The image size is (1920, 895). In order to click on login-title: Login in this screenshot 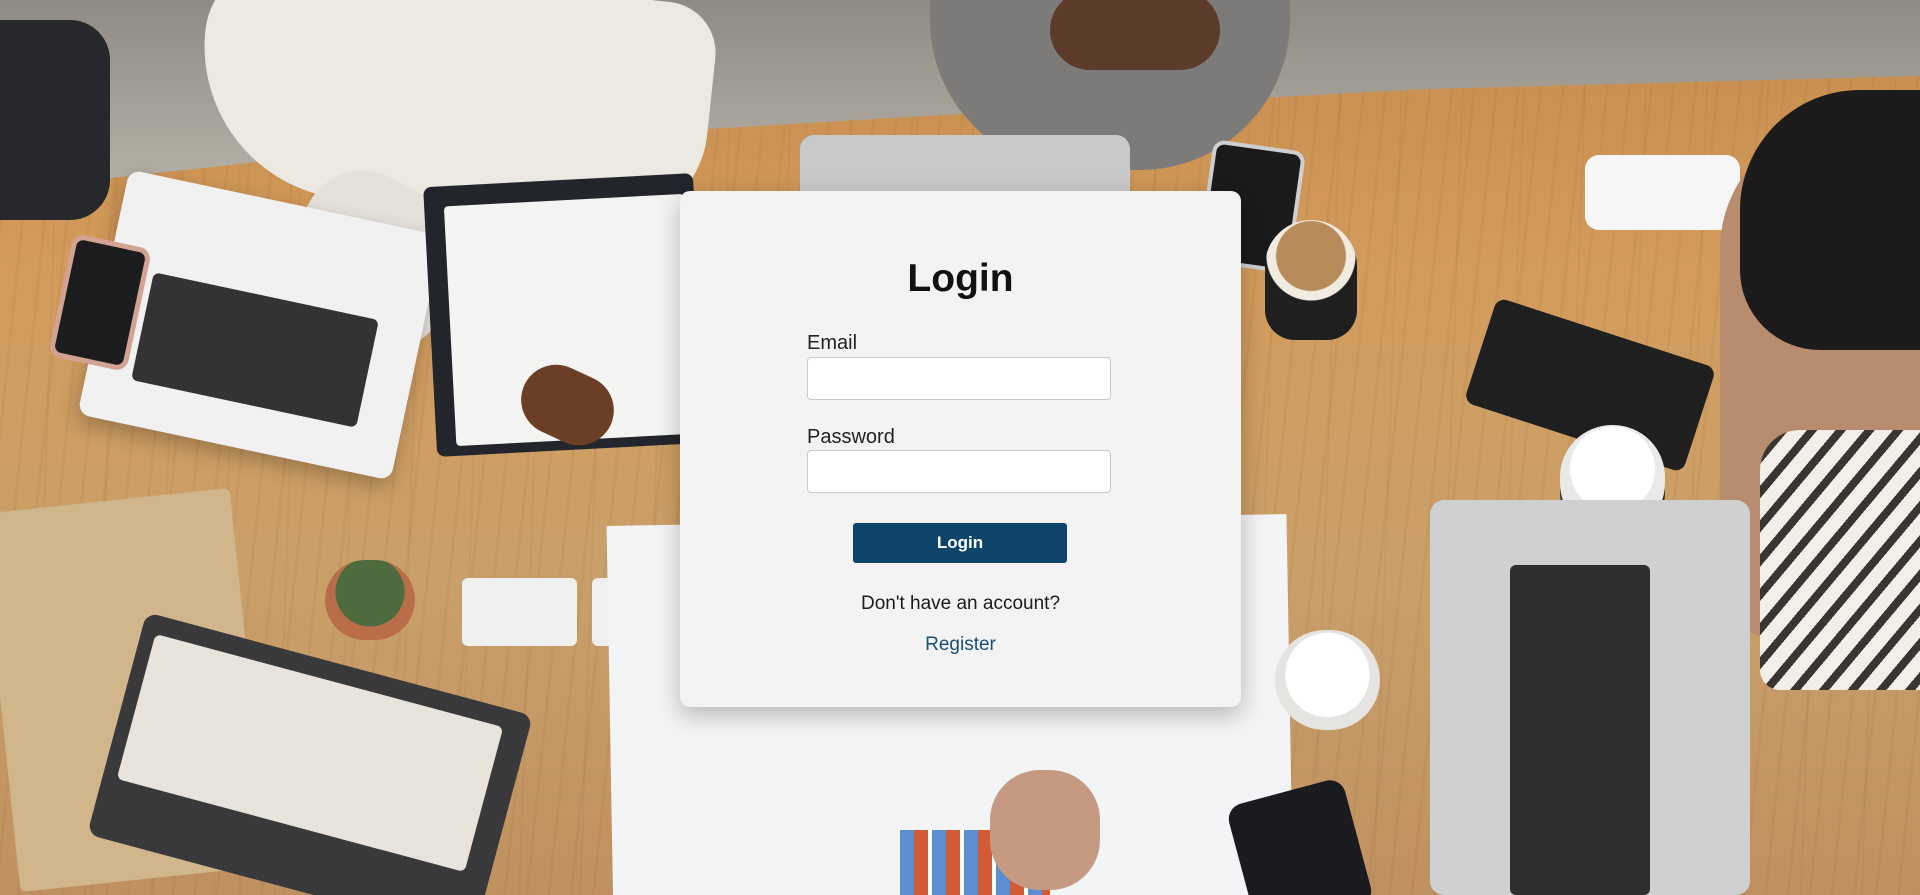, I will do `click(960, 278)`.